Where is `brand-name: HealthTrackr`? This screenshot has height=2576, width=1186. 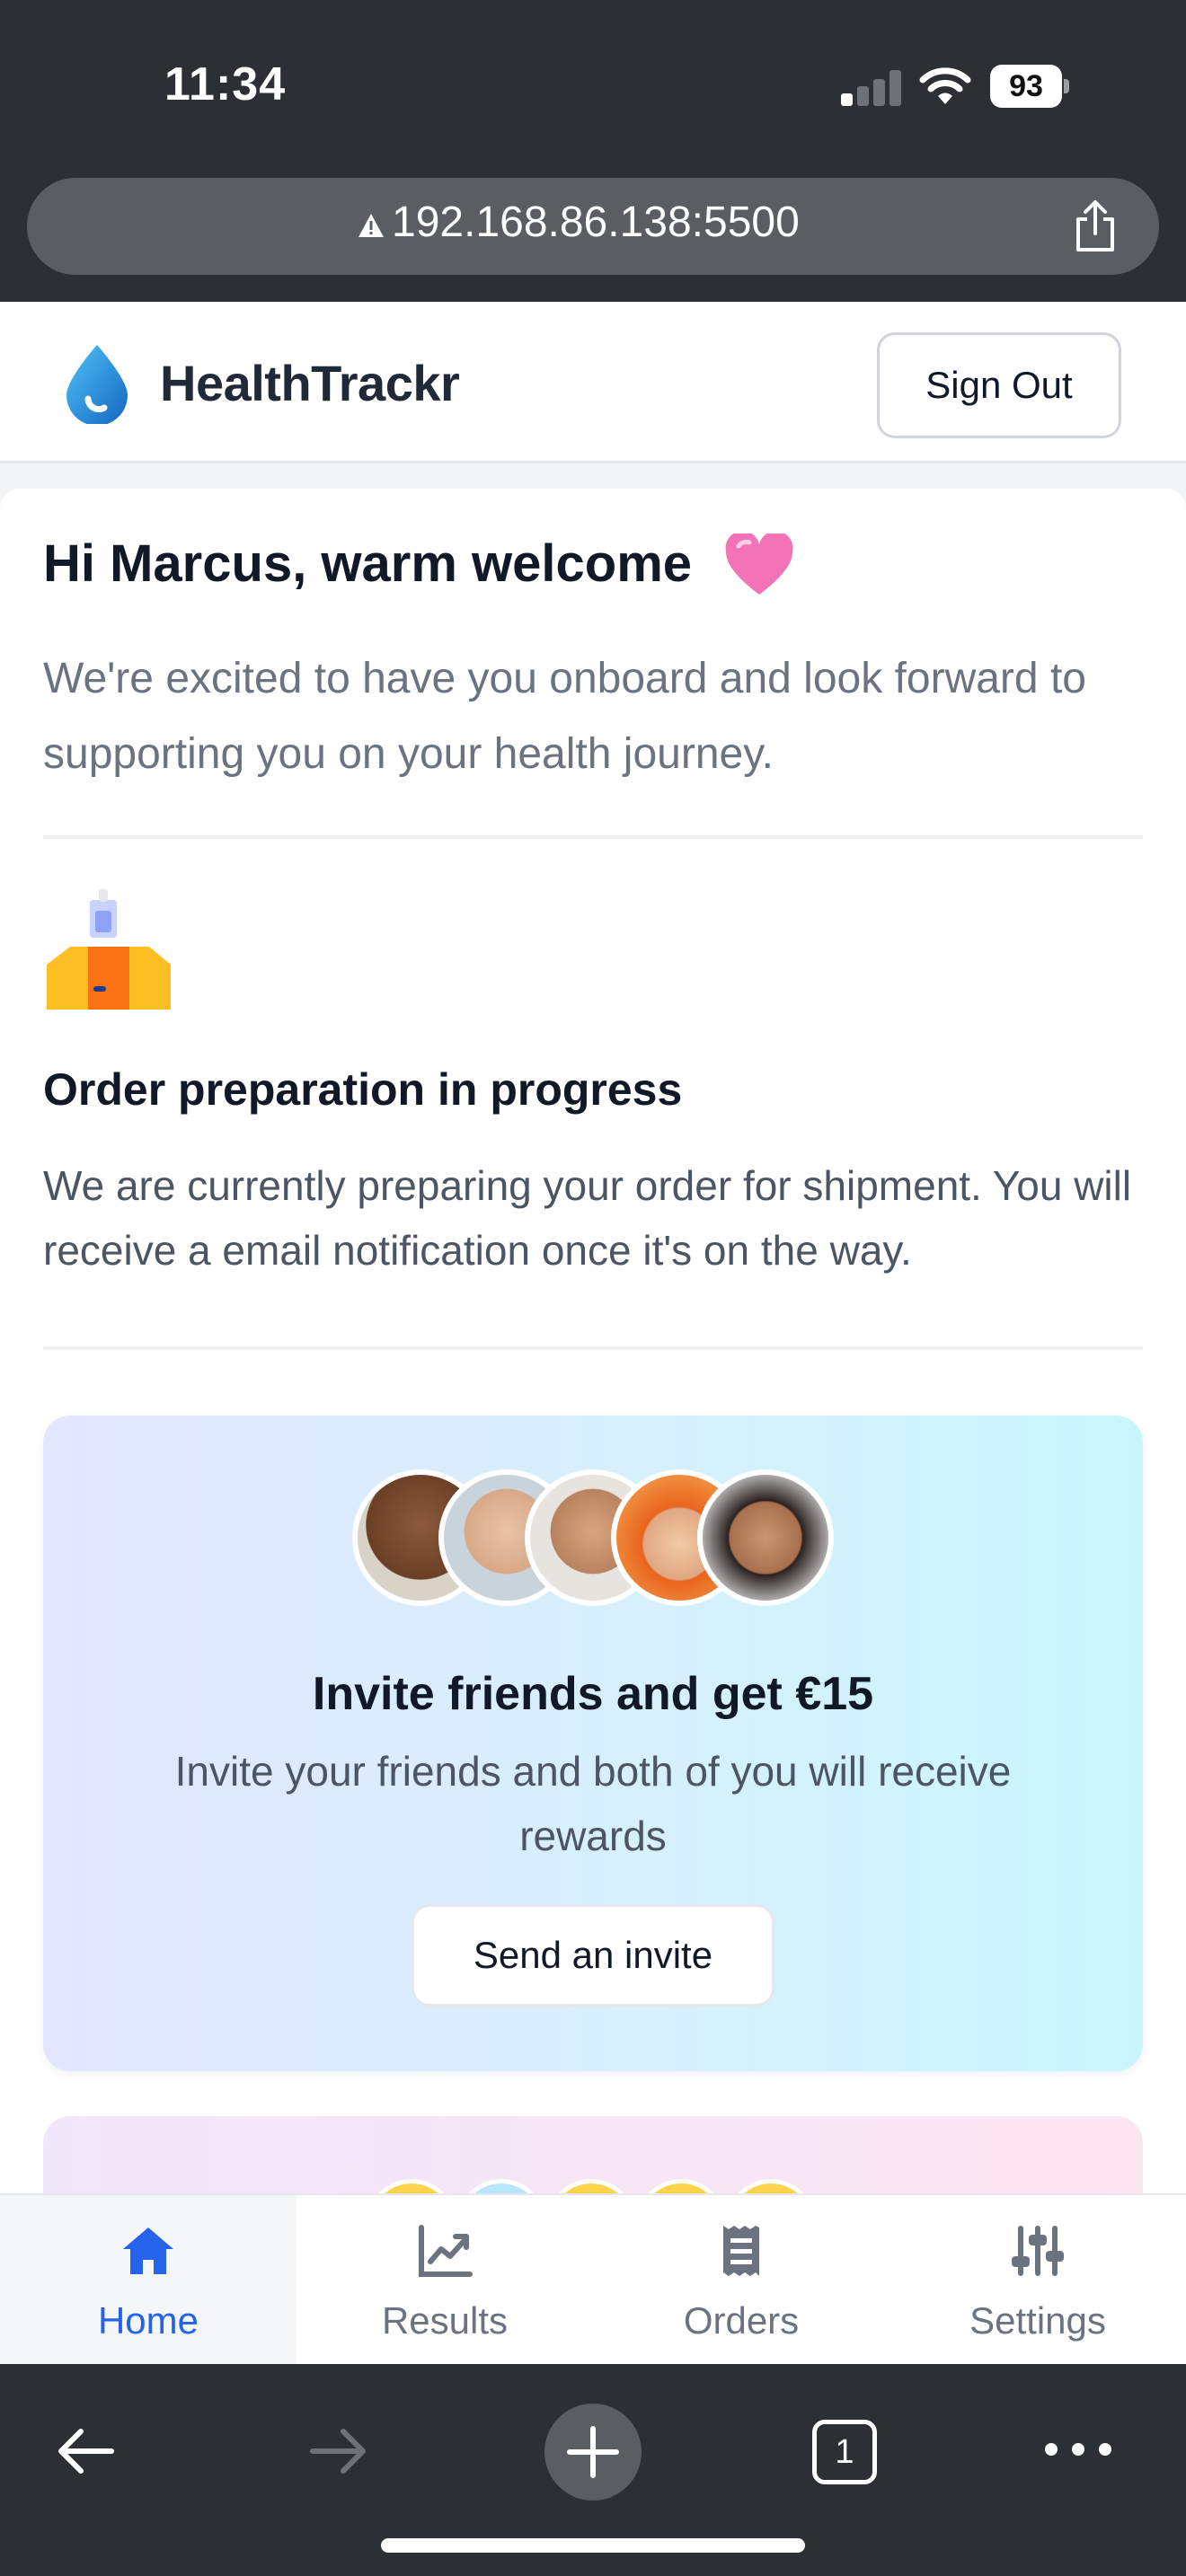 brand-name: HealthTrackr is located at coordinates (310, 383).